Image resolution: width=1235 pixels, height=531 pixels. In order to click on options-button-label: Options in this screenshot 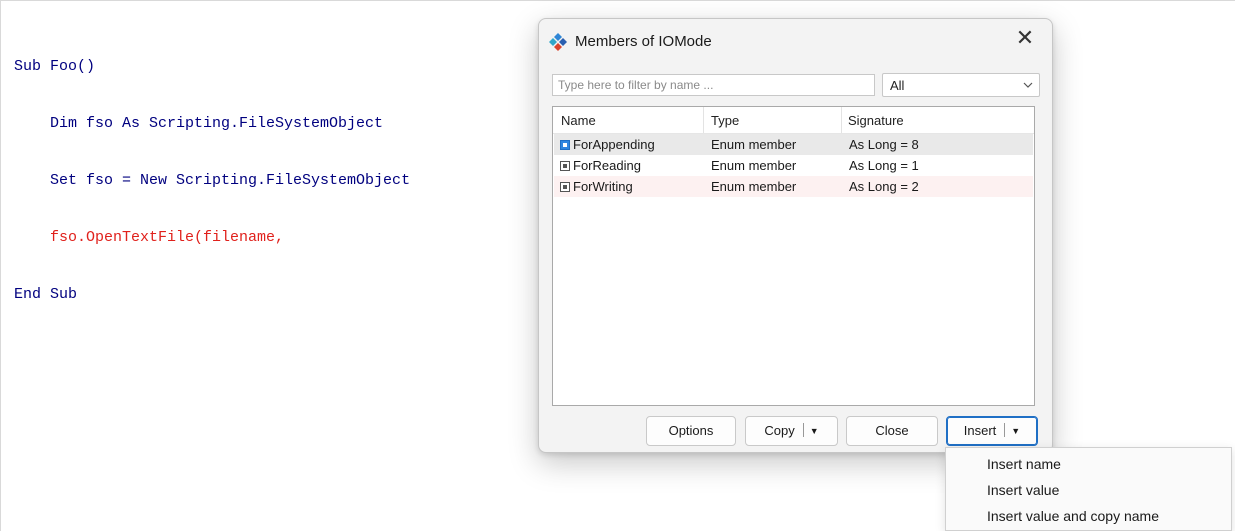, I will do `click(691, 430)`.